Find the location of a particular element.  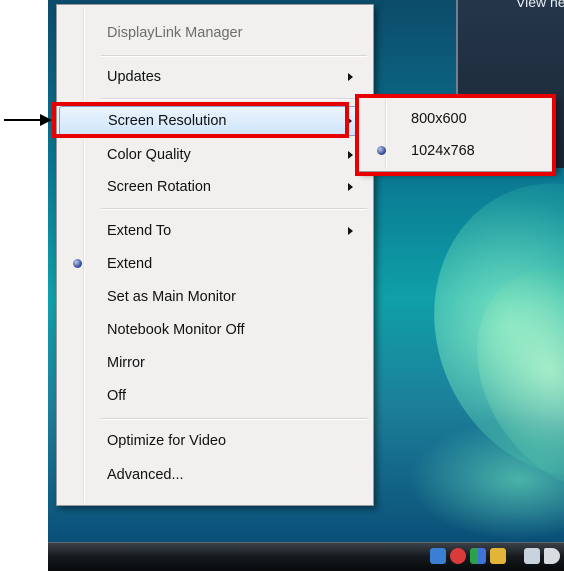

taskbar is located at coordinates (306, 556).